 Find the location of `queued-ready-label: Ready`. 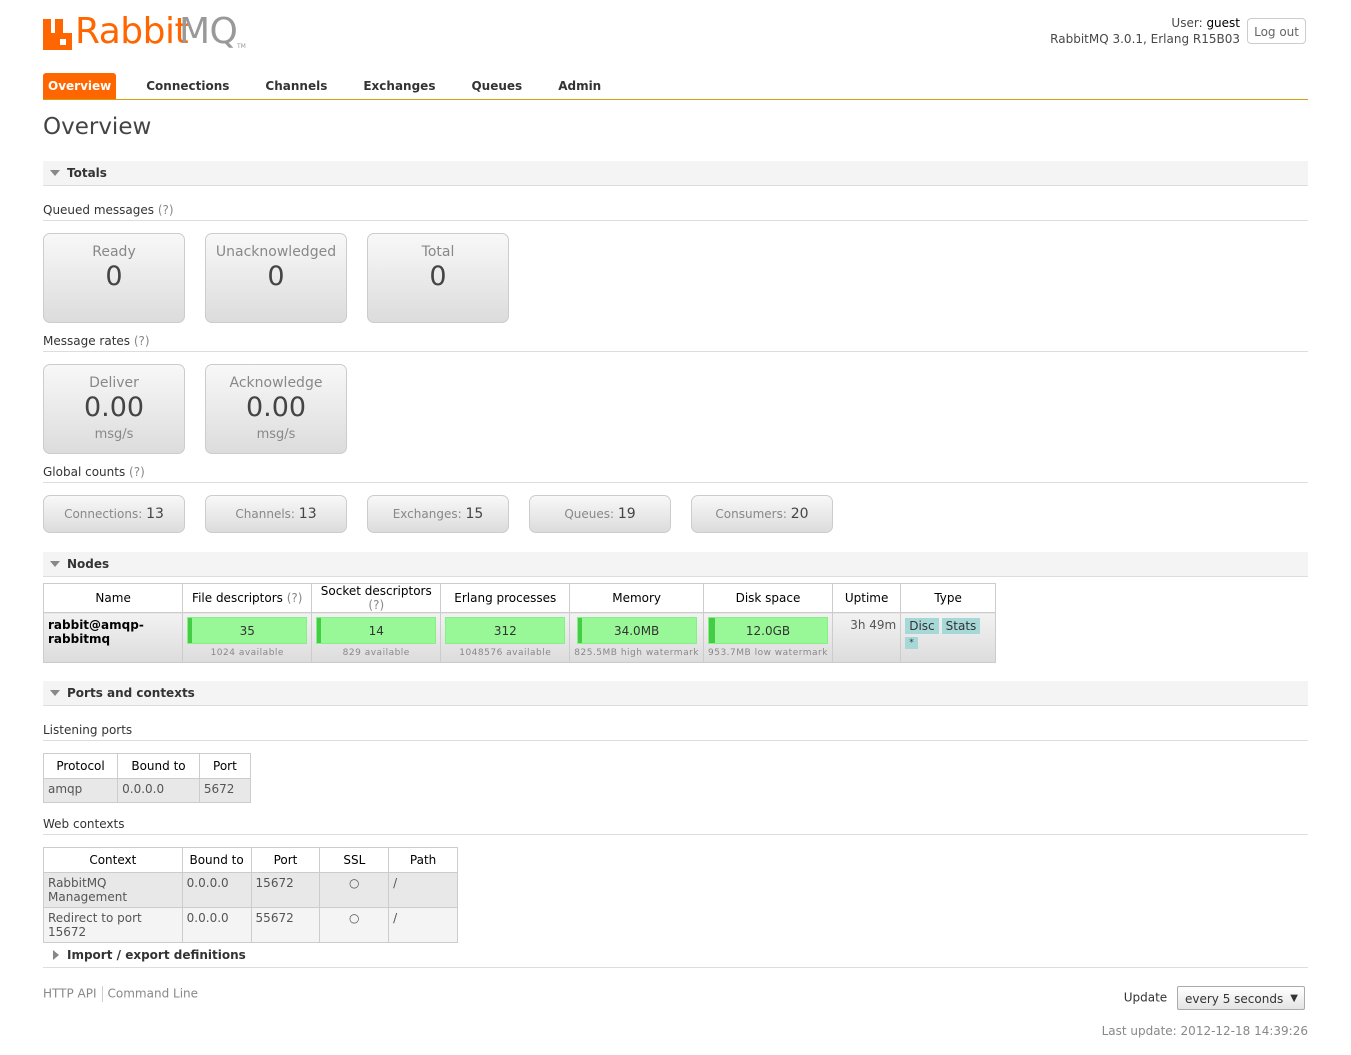

queued-ready-label: Ready is located at coordinates (114, 252).